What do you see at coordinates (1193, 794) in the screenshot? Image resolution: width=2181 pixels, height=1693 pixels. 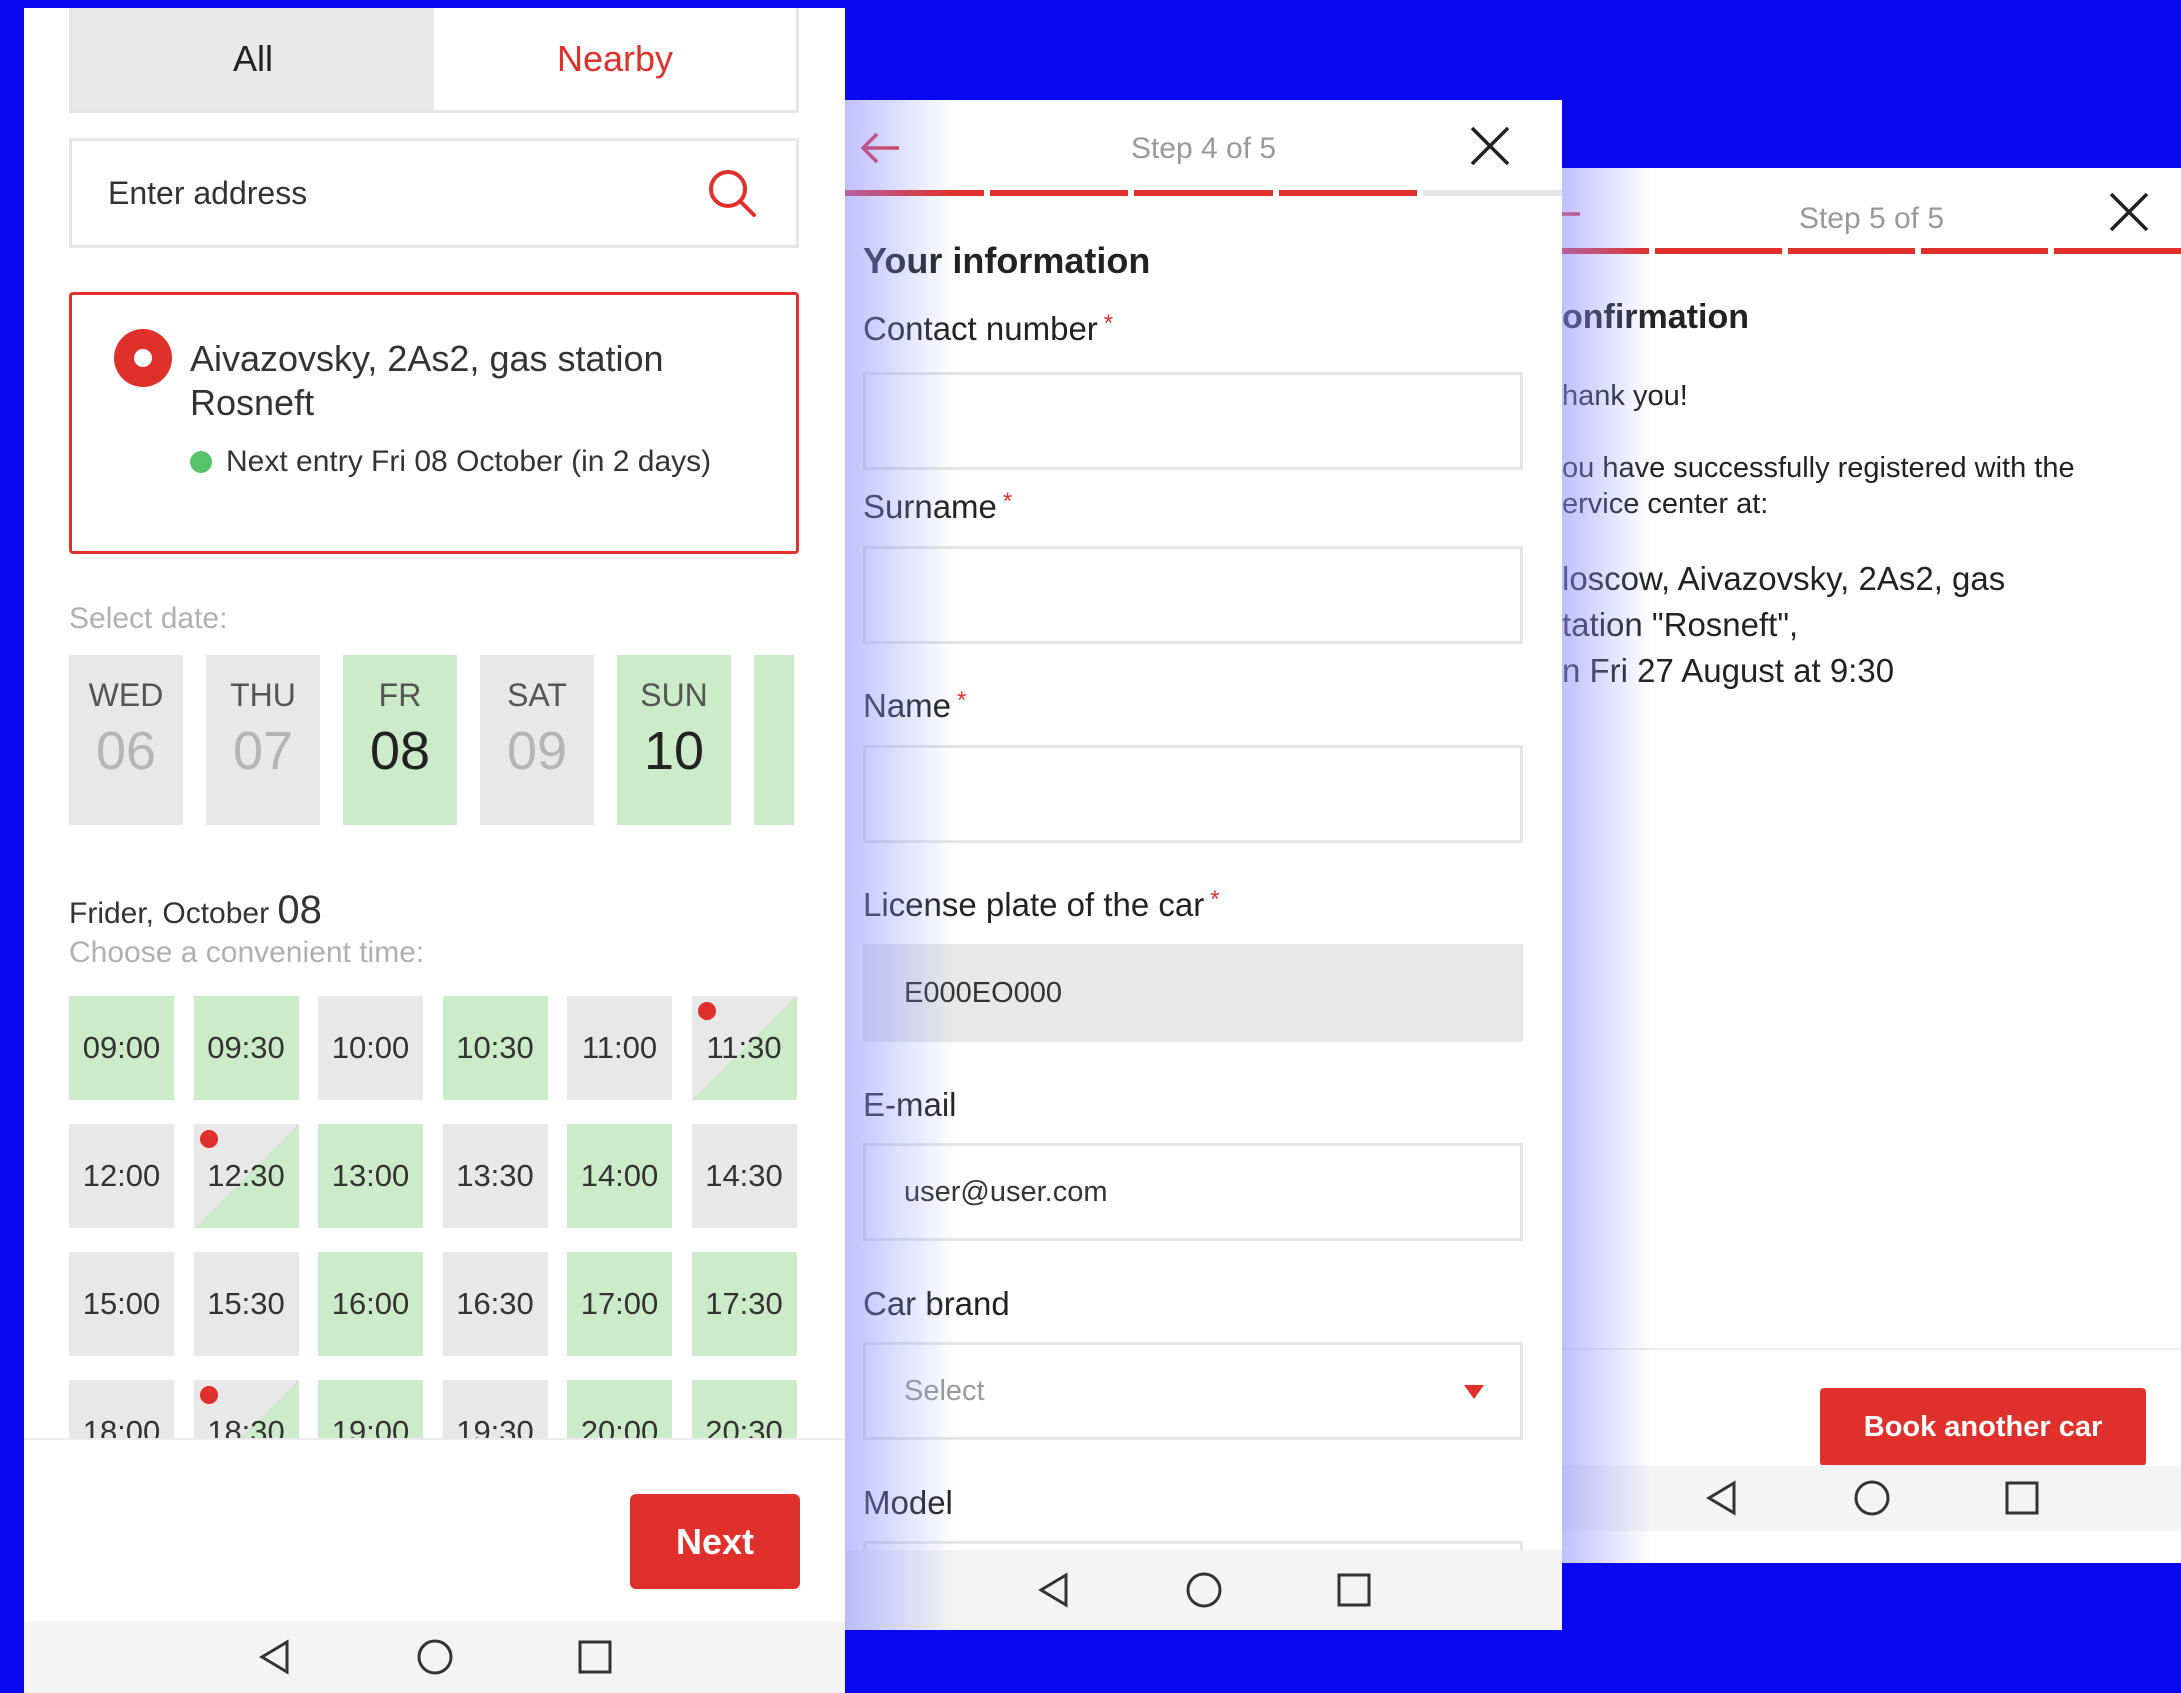 I see `name-field` at bounding box center [1193, 794].